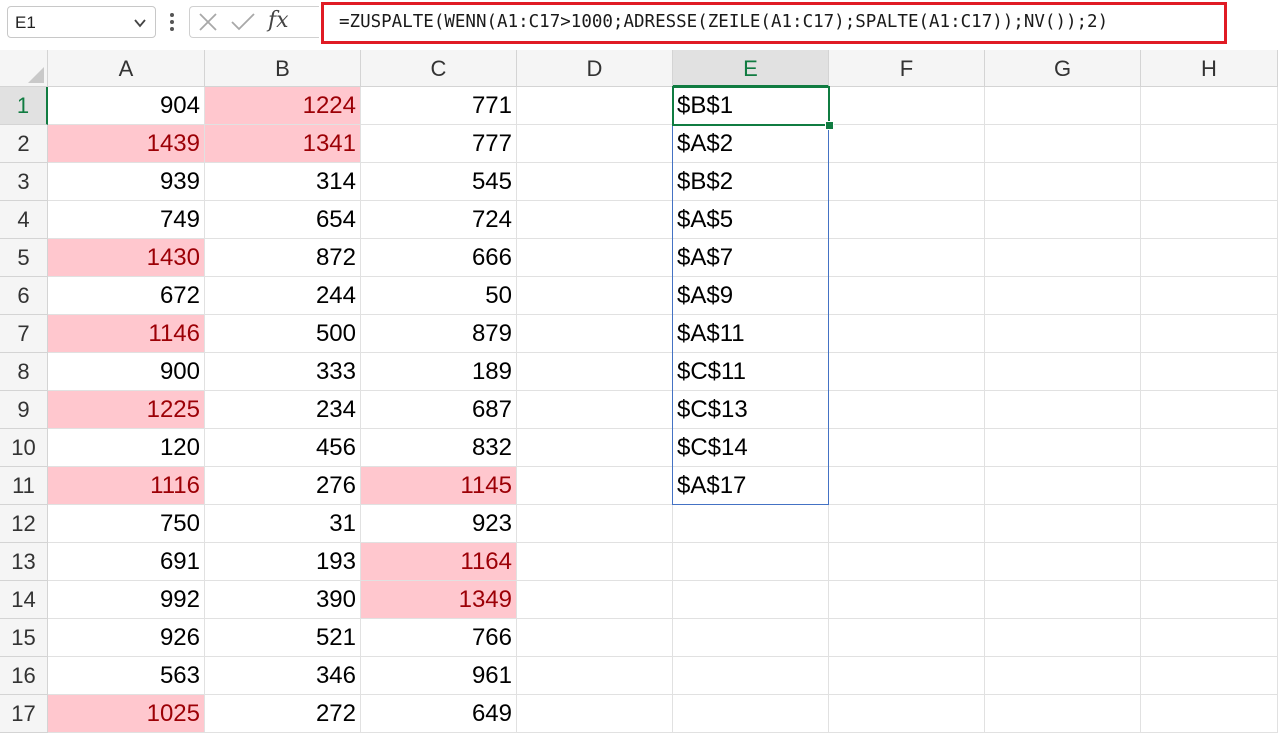  I want to click on row-header-12: 12, so click(24, 524).